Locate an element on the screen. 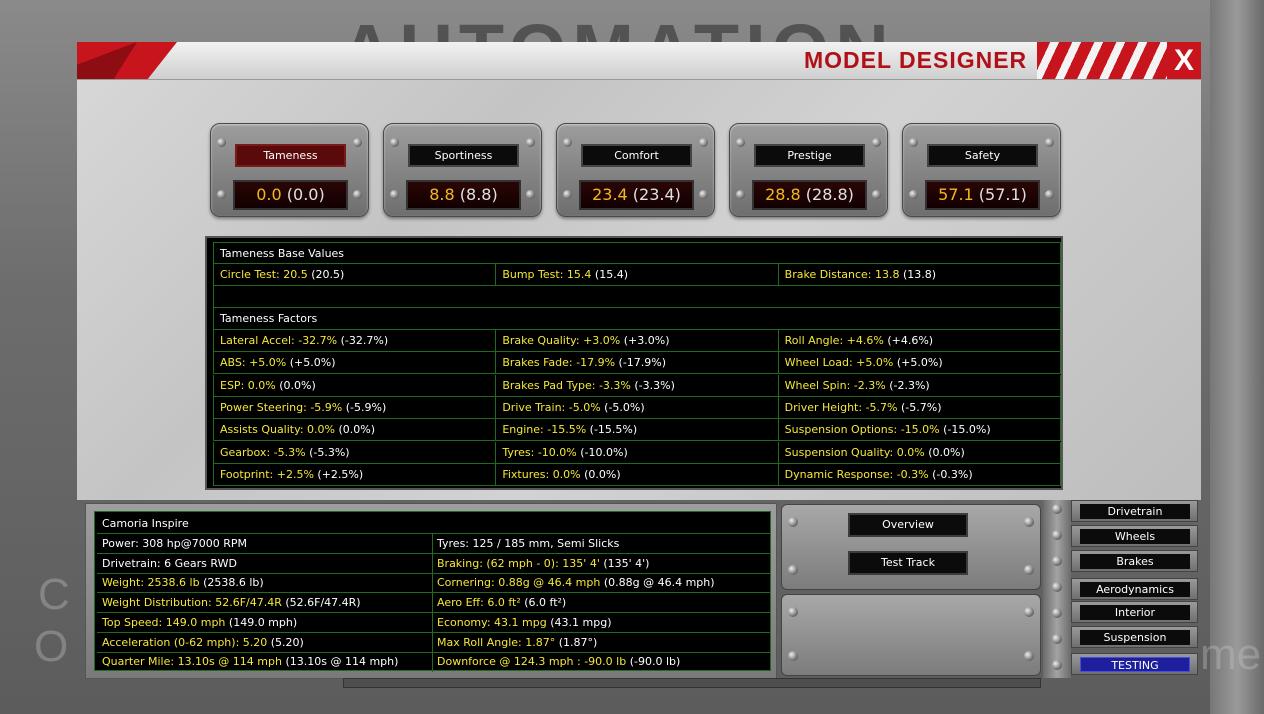 This screenshot has height=714, width=1264. overview-button: Overview is located at coordinates (908, 525).